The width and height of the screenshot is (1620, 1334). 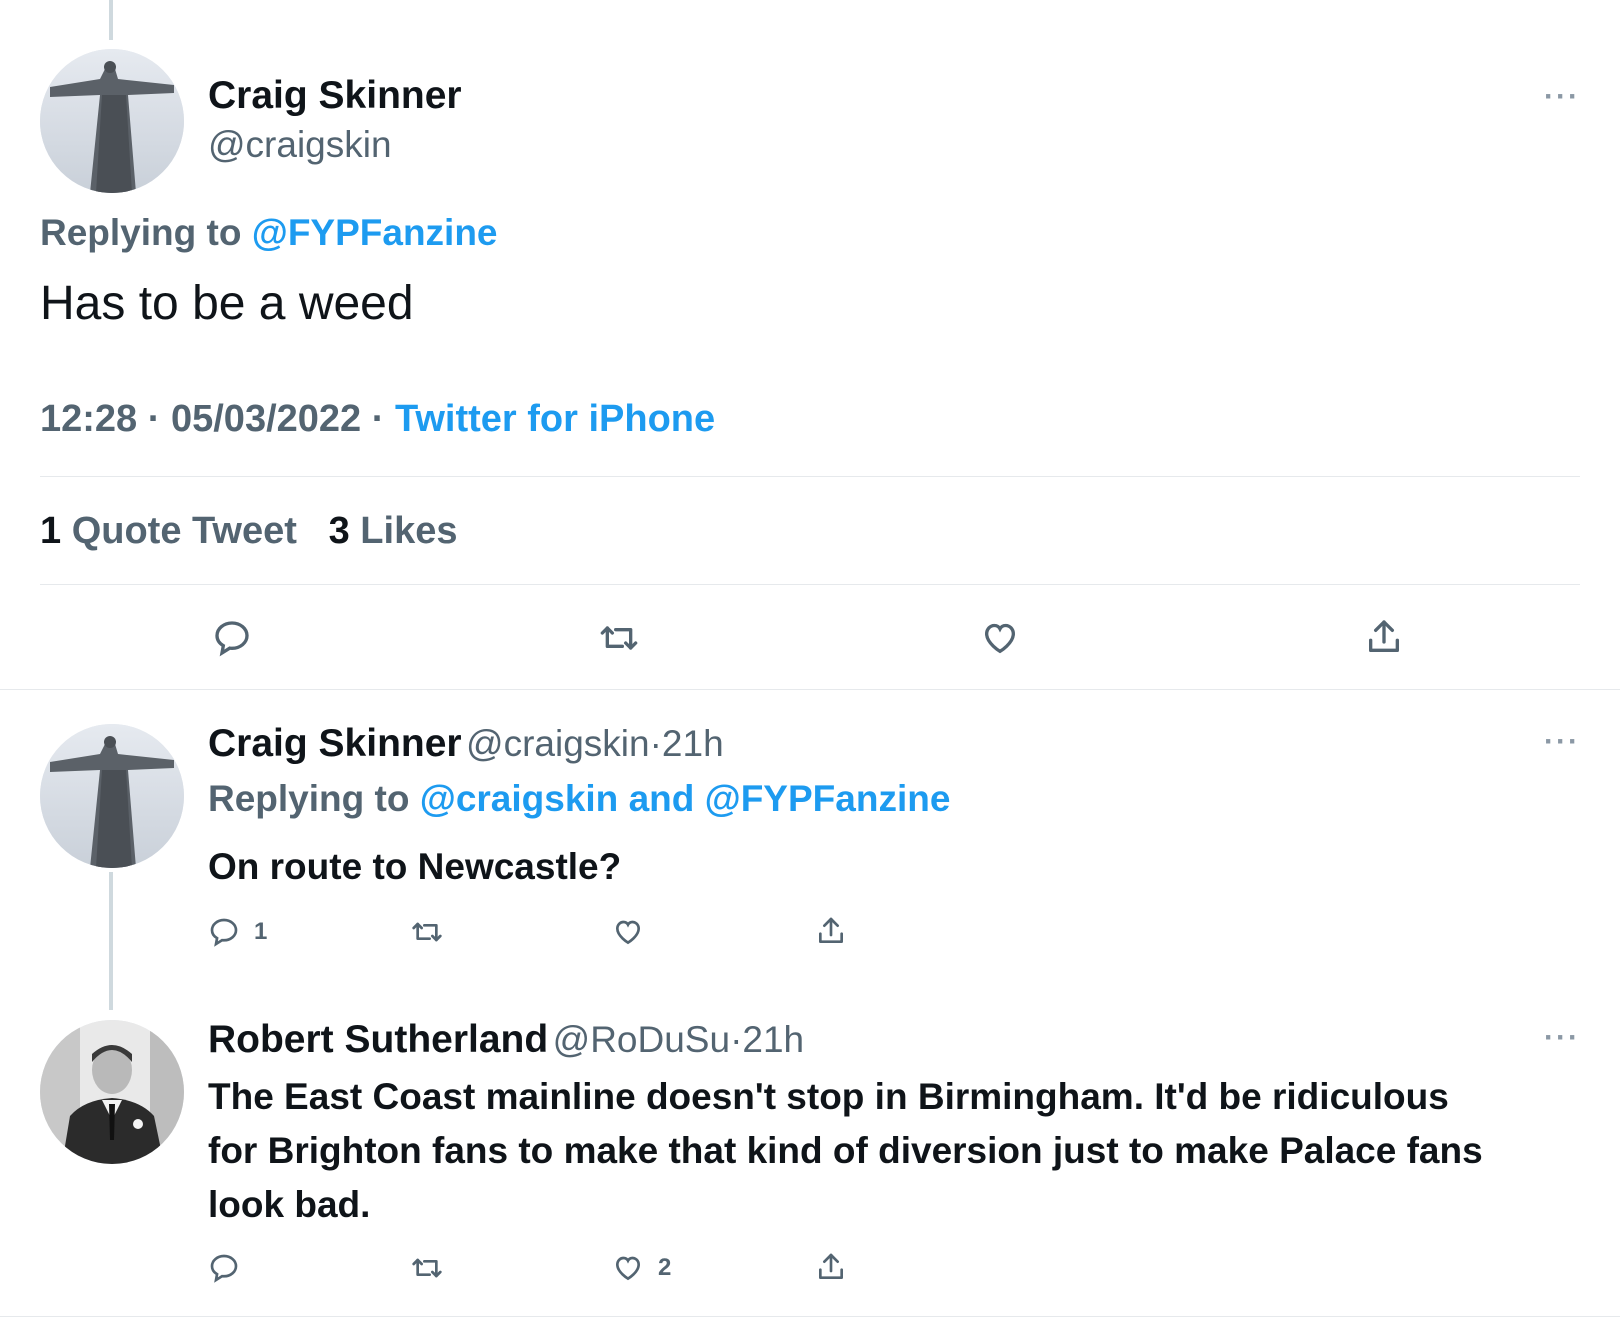 I want to click on tweet-stats: 1 Quote Tweet 3 Likes, so click(x=248, y=531).